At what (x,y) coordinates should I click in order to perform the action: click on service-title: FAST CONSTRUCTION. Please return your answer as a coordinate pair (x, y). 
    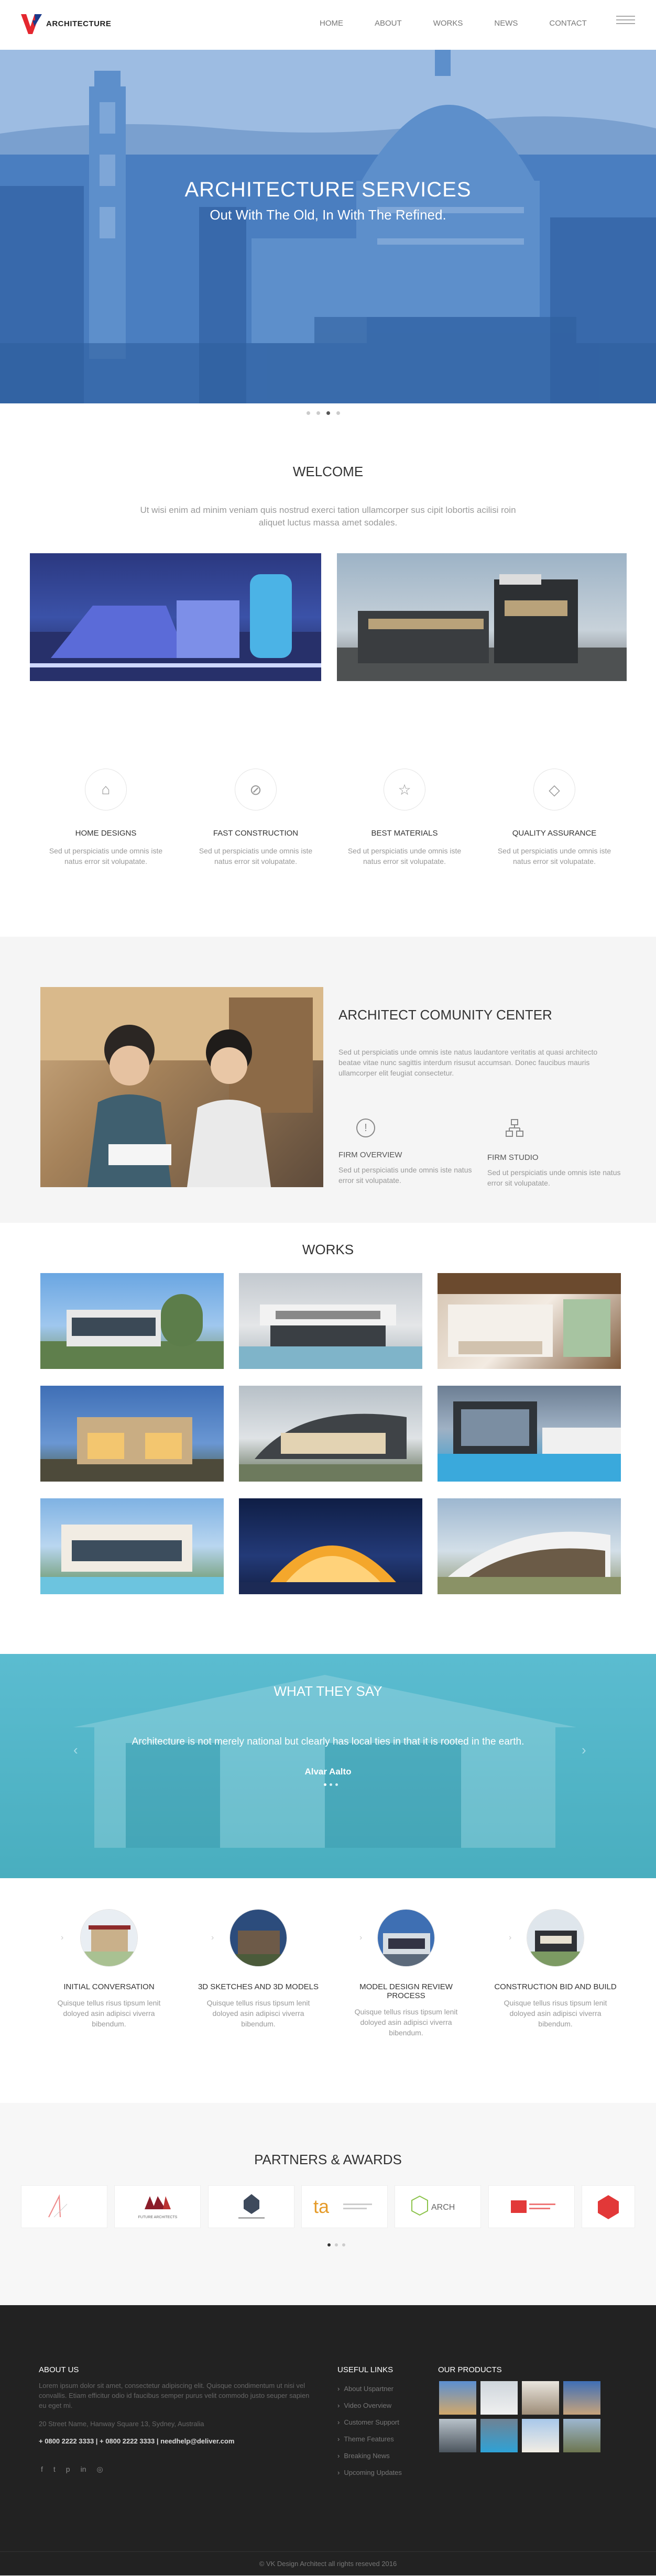
    Looking at the image, I should click on (256, 833).